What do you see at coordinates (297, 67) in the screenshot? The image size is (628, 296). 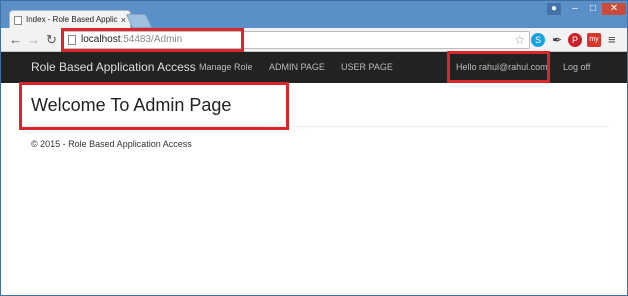 I see `nav-admin-page: ADMIN PAGE` at bounding box center [297, 67].